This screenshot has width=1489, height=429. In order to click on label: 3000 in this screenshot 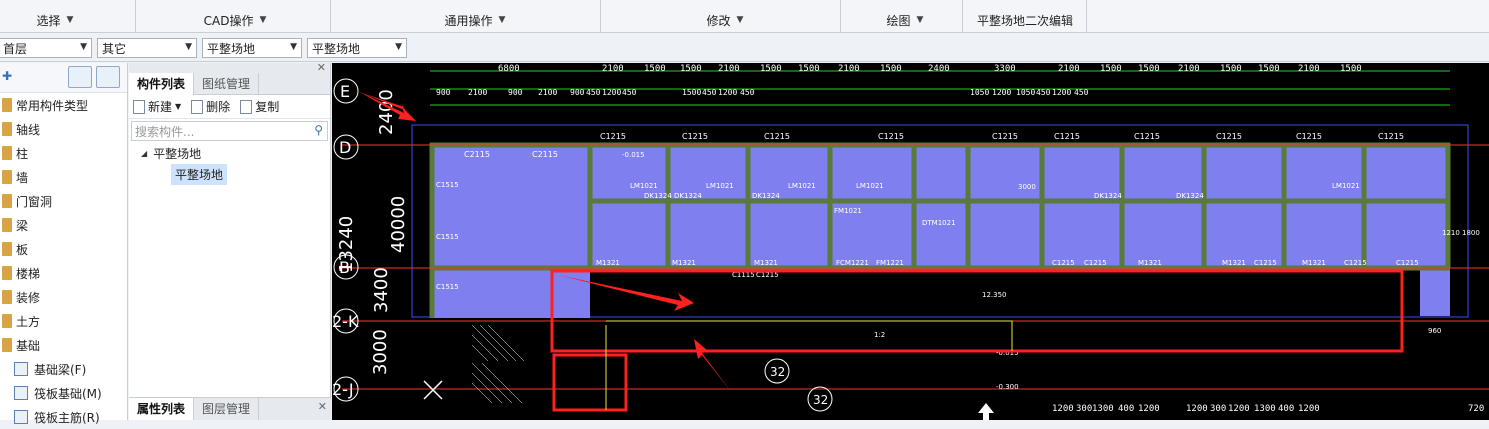, I will do `click(1027, 187)`.